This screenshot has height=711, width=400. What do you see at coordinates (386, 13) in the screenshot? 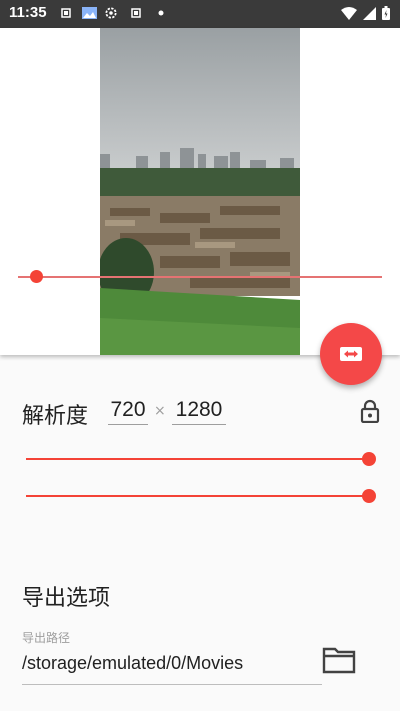
I see `battery-icon` at bounding box center [386, 13].